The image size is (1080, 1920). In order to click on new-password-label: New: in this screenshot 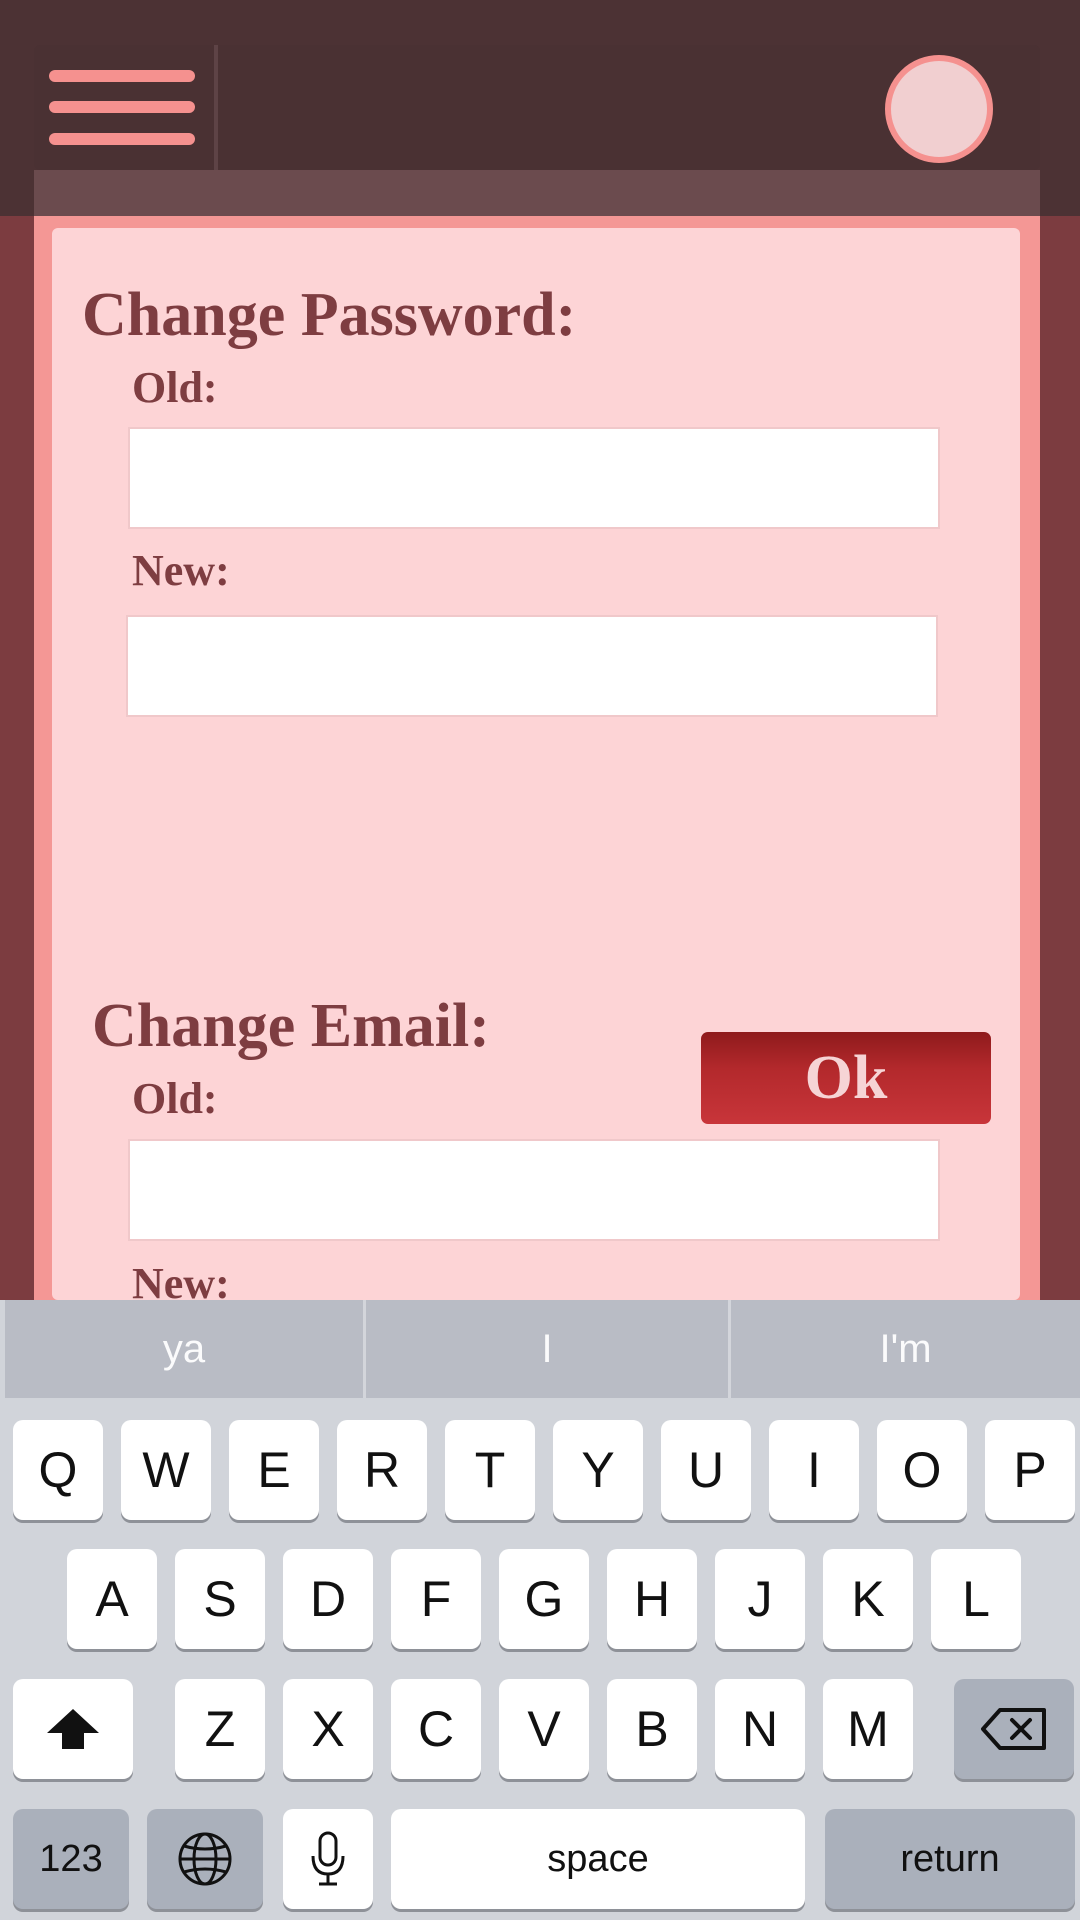, I will do `click(181, 570)`.